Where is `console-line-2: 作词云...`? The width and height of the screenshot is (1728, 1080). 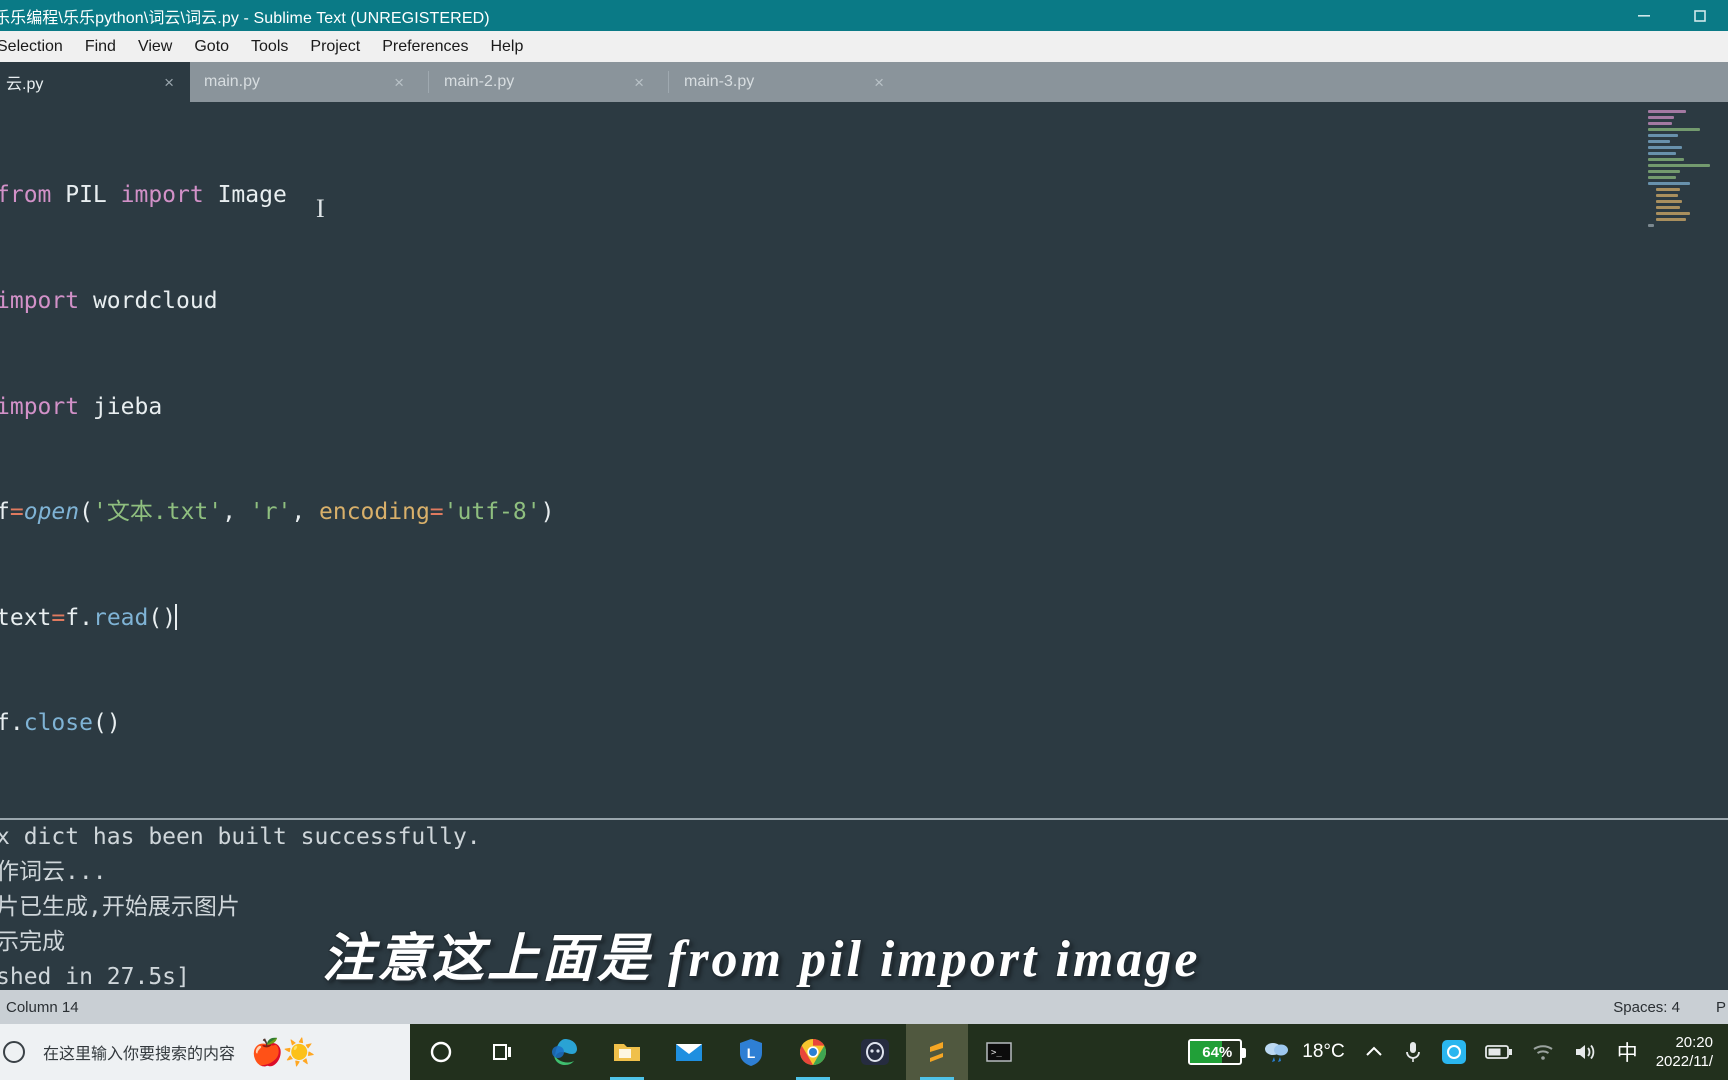 console-line-2: 作词云... is located at coordinates (53, 872).